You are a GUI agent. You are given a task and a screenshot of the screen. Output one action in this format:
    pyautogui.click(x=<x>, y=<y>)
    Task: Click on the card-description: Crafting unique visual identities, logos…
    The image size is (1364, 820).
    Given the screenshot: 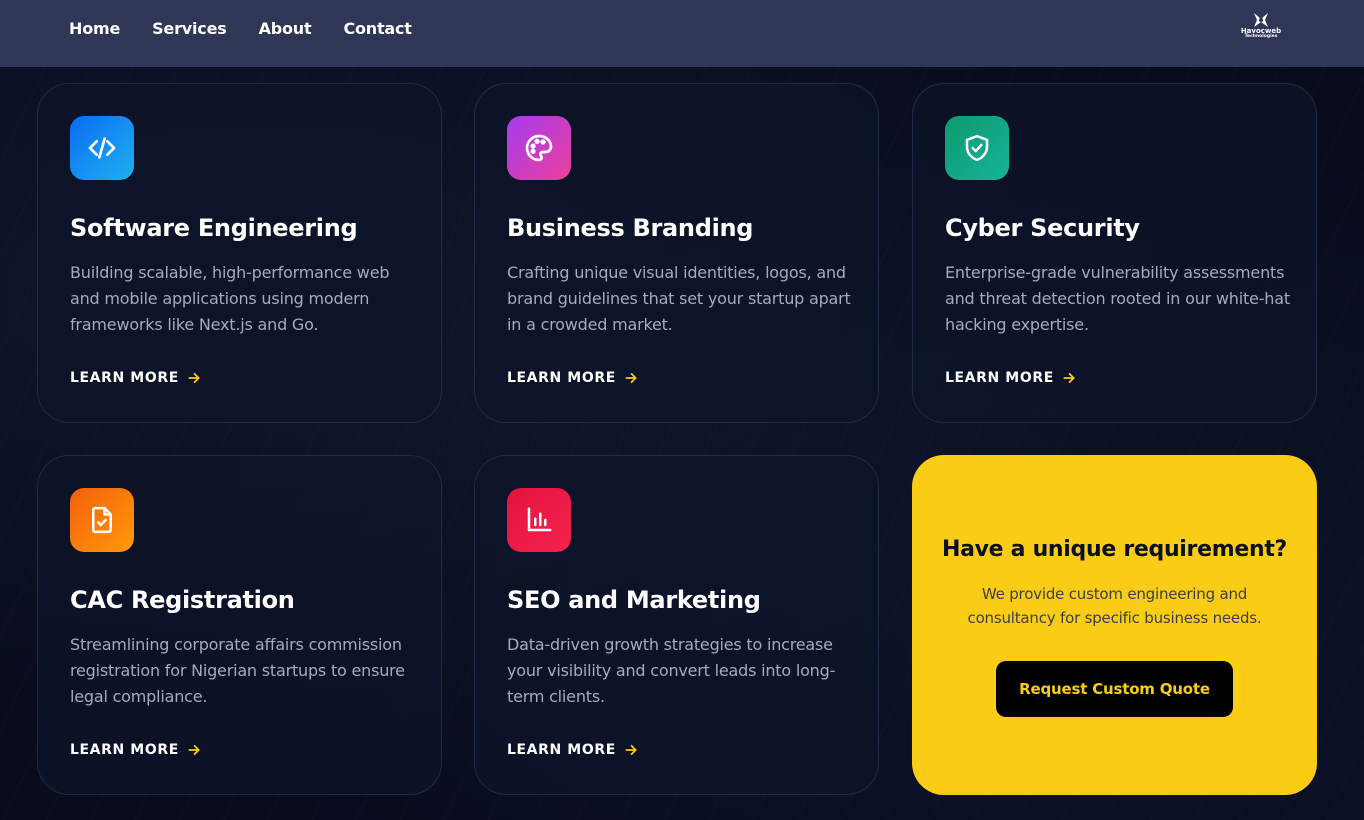 What is the action you would take?
    pyautogui.click(x=679, y=298)
    